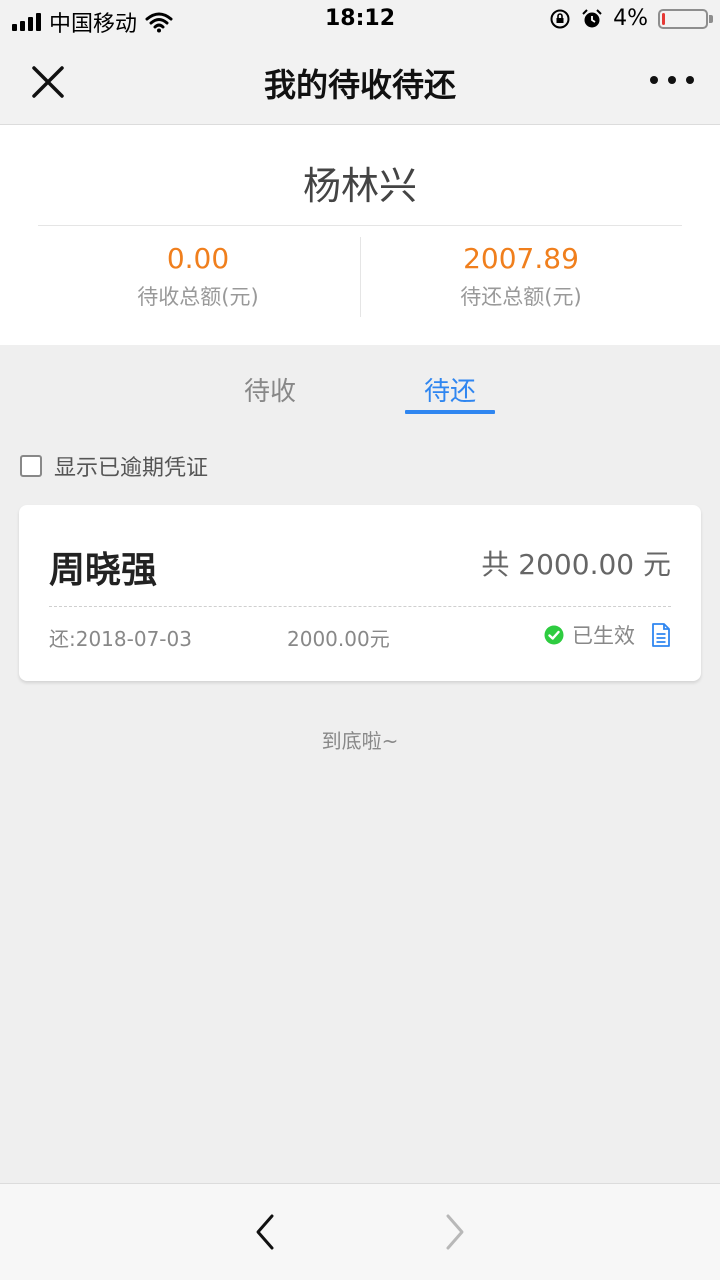  I want to click on document-icon, so click(661, 635).